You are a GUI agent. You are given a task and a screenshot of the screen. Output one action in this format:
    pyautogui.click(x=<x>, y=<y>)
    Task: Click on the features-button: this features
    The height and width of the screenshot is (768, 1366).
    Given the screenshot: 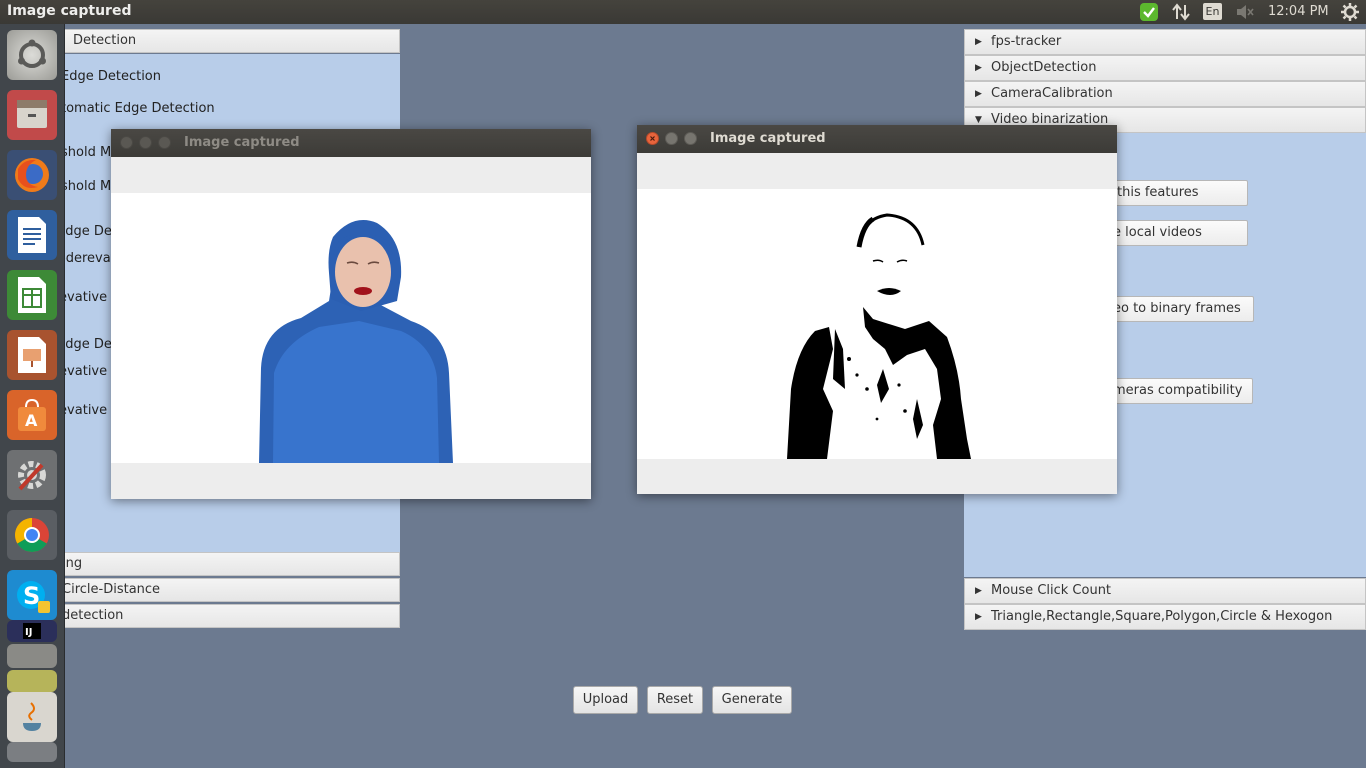 What is the action you would take?
    pyautogui.click(x=1179, y=193)
    